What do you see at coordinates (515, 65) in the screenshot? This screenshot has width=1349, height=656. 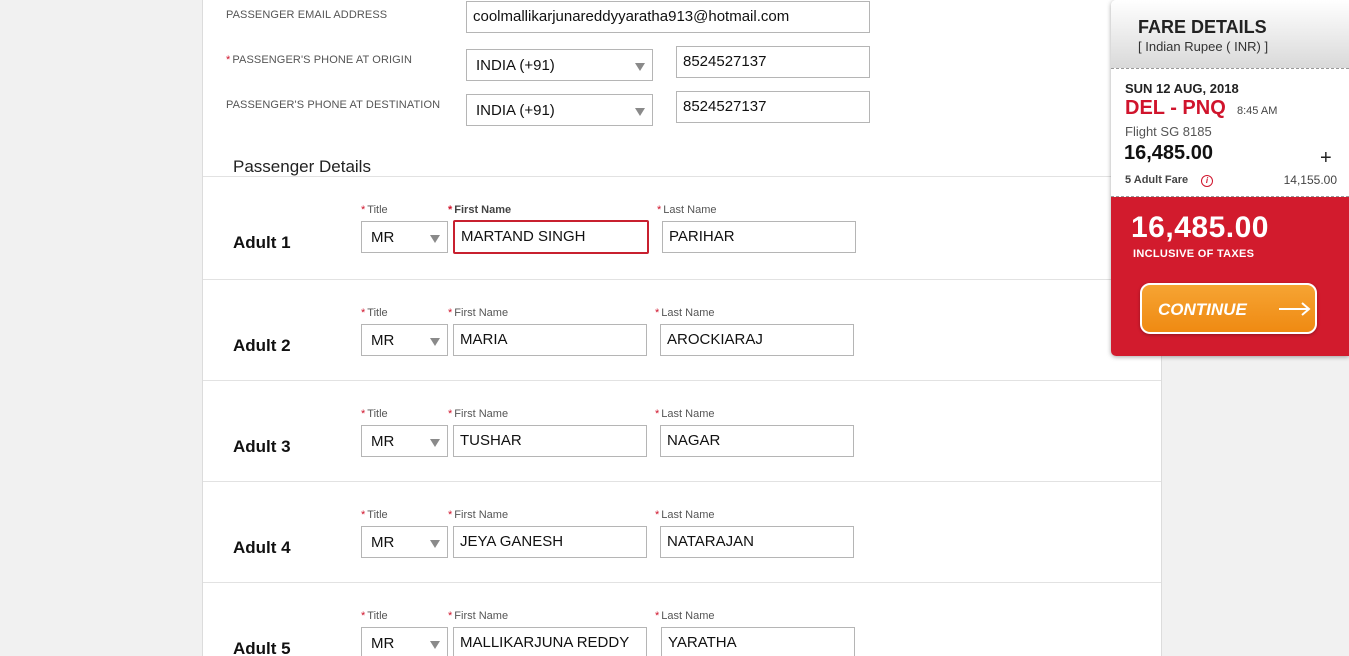 I see `phone-origin-country-value: INDIA (+91)` at bounding box center [515, 65].